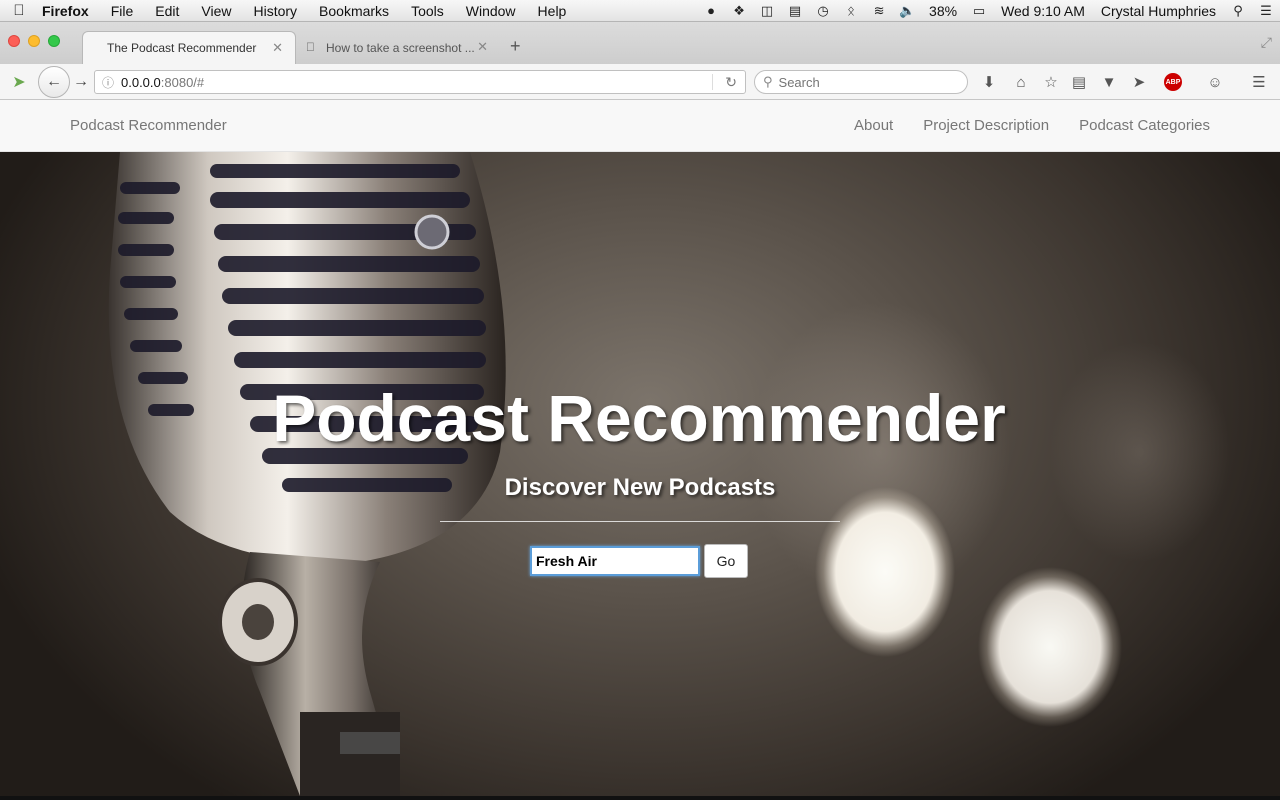 The width and height of the screenshot is (1280, 800). I want to click on menu-edit: Edit, so click(167, 11).